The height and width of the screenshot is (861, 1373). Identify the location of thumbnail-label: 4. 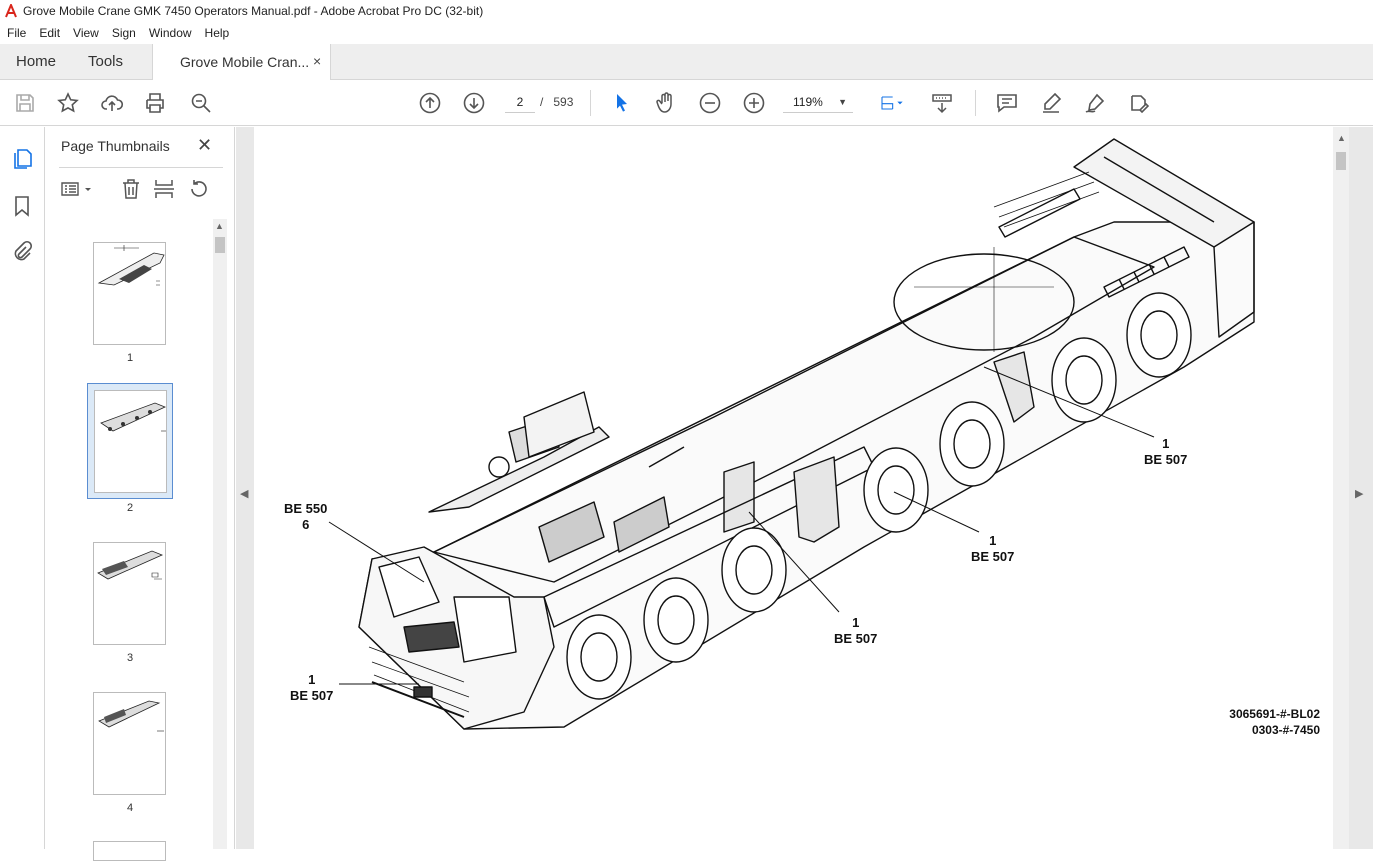
(130, 808).